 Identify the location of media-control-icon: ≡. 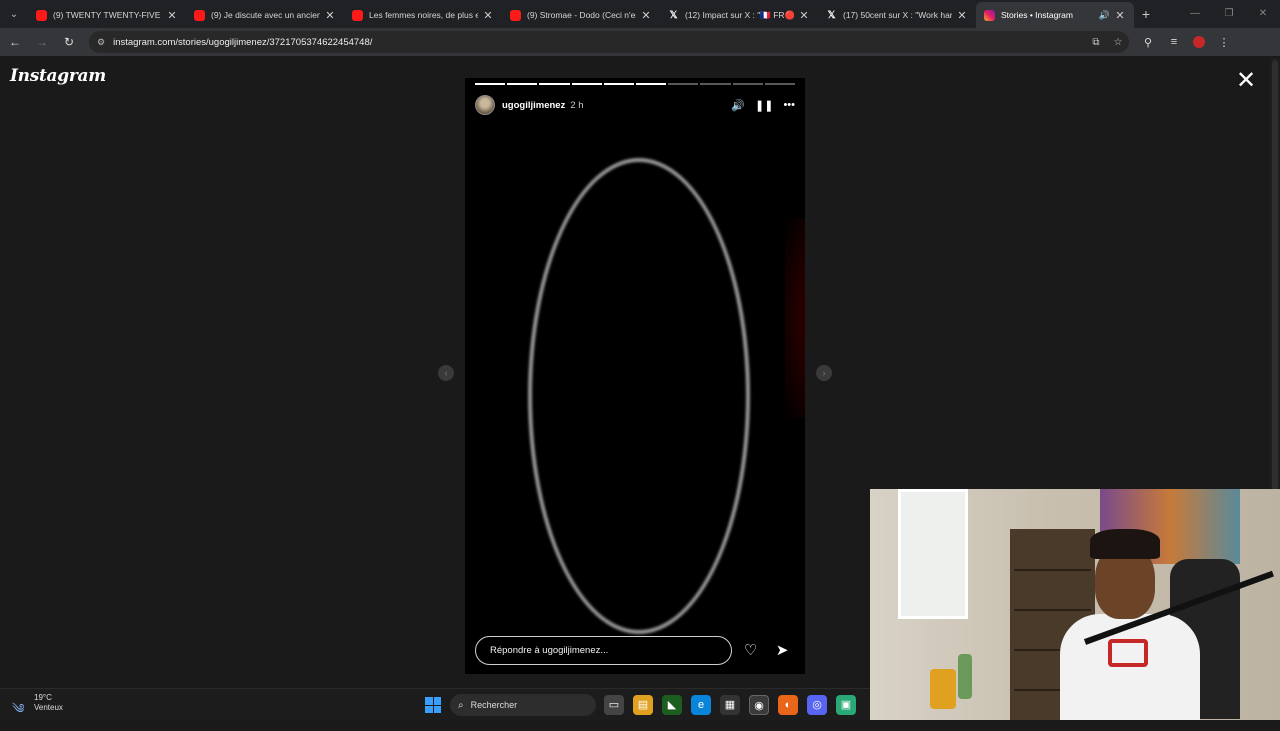
(1174, 42).